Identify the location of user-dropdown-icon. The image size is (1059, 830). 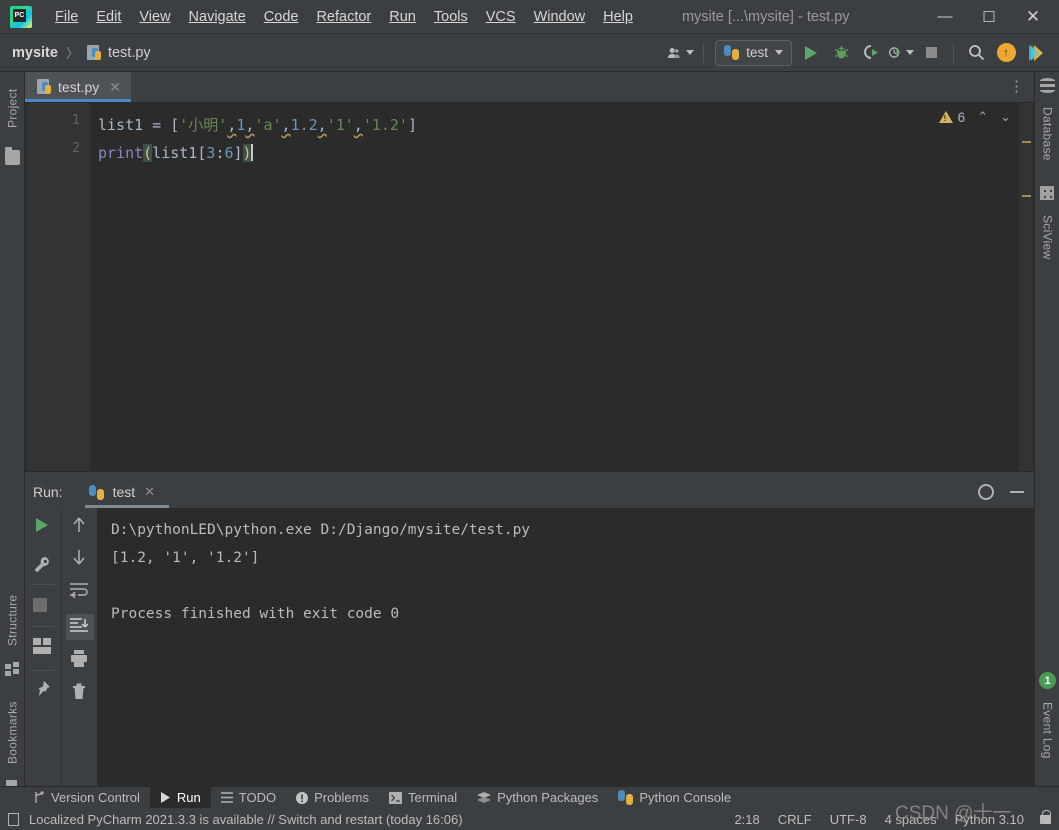
(681, 53).